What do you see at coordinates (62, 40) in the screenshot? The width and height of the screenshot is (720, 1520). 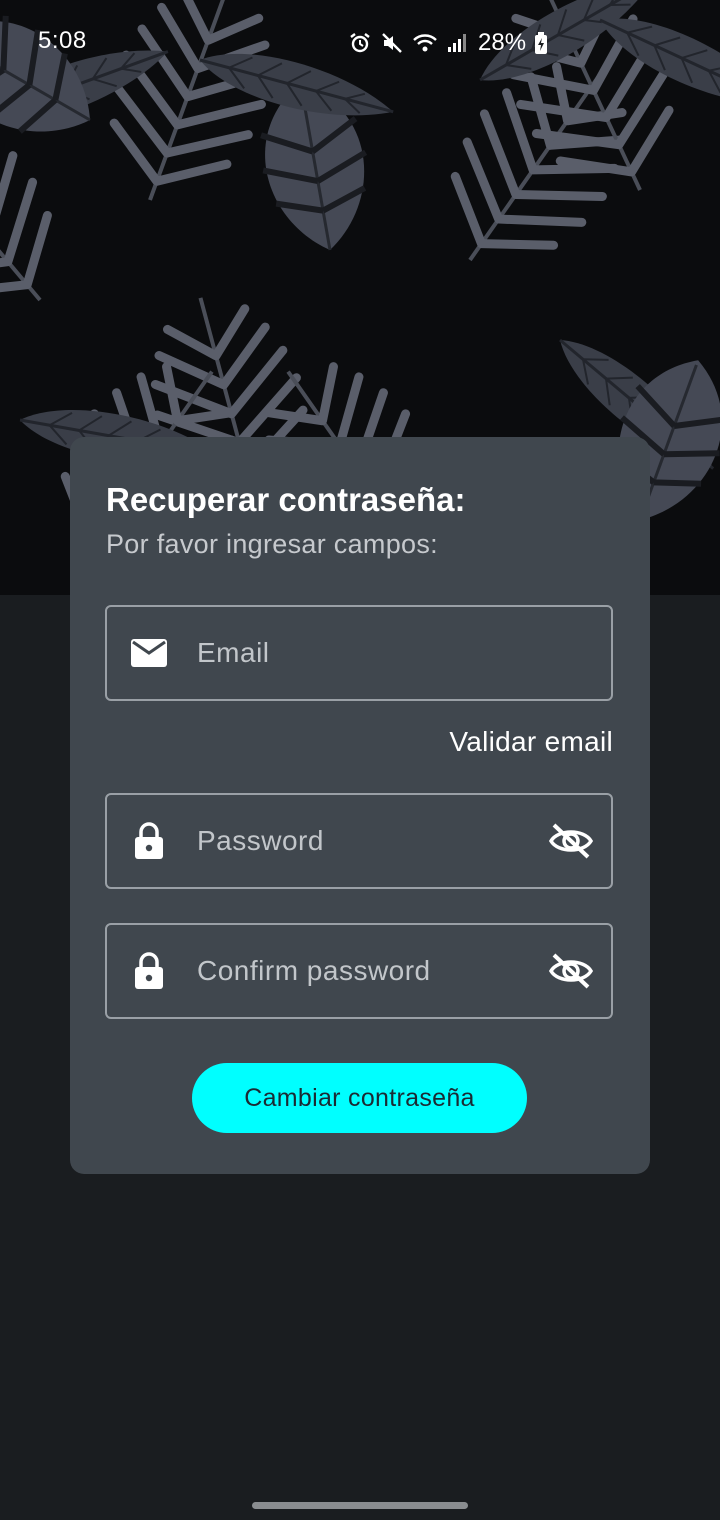 I see `status-time: 5:08` at bounding box center [62, 40].